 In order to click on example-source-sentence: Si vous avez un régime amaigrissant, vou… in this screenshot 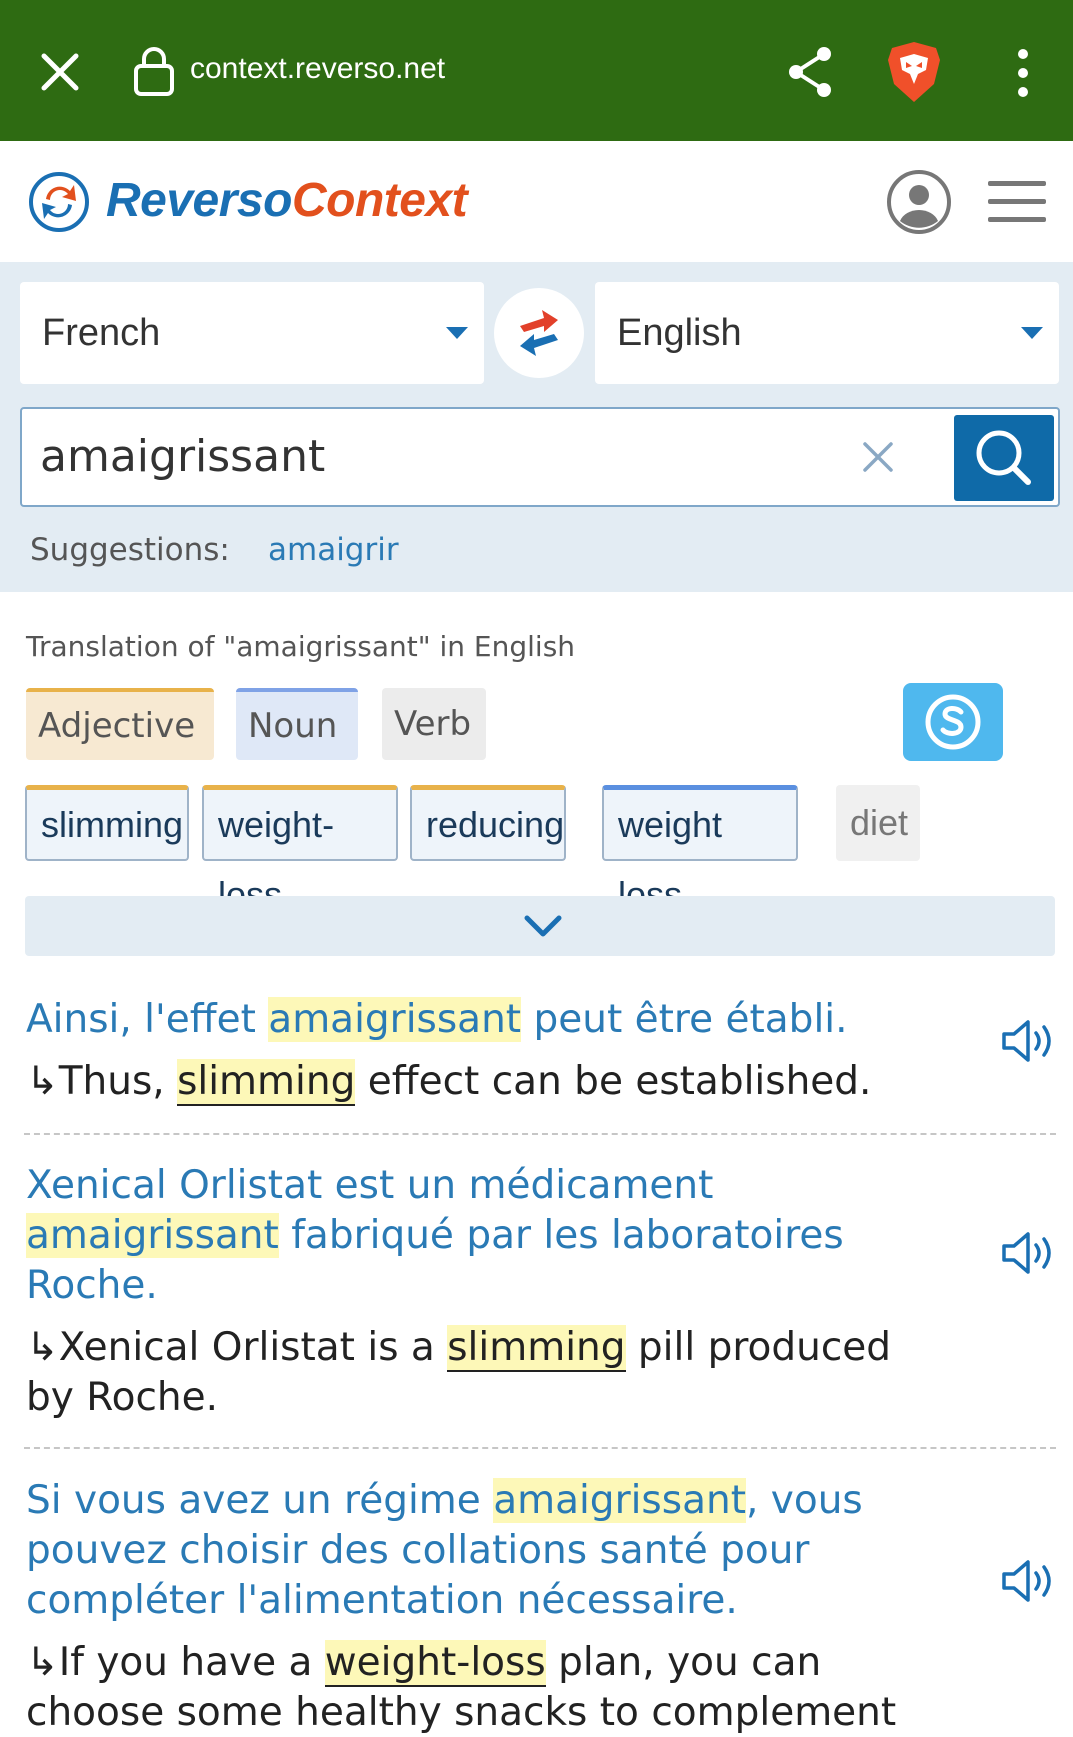, I will do `click(466, 1551)`.